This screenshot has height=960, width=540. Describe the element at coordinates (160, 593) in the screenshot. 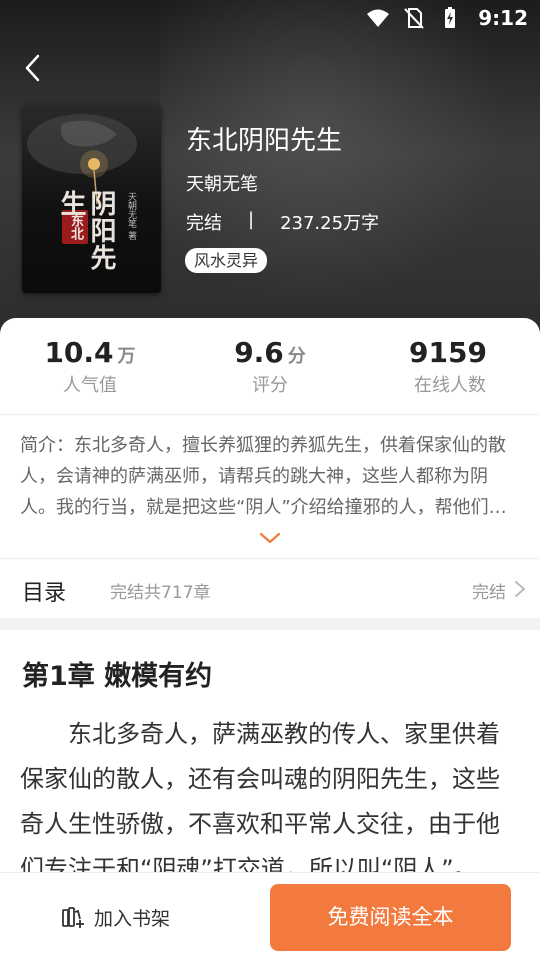

I see `toc-chapter-count: 完结共717章` at that location.